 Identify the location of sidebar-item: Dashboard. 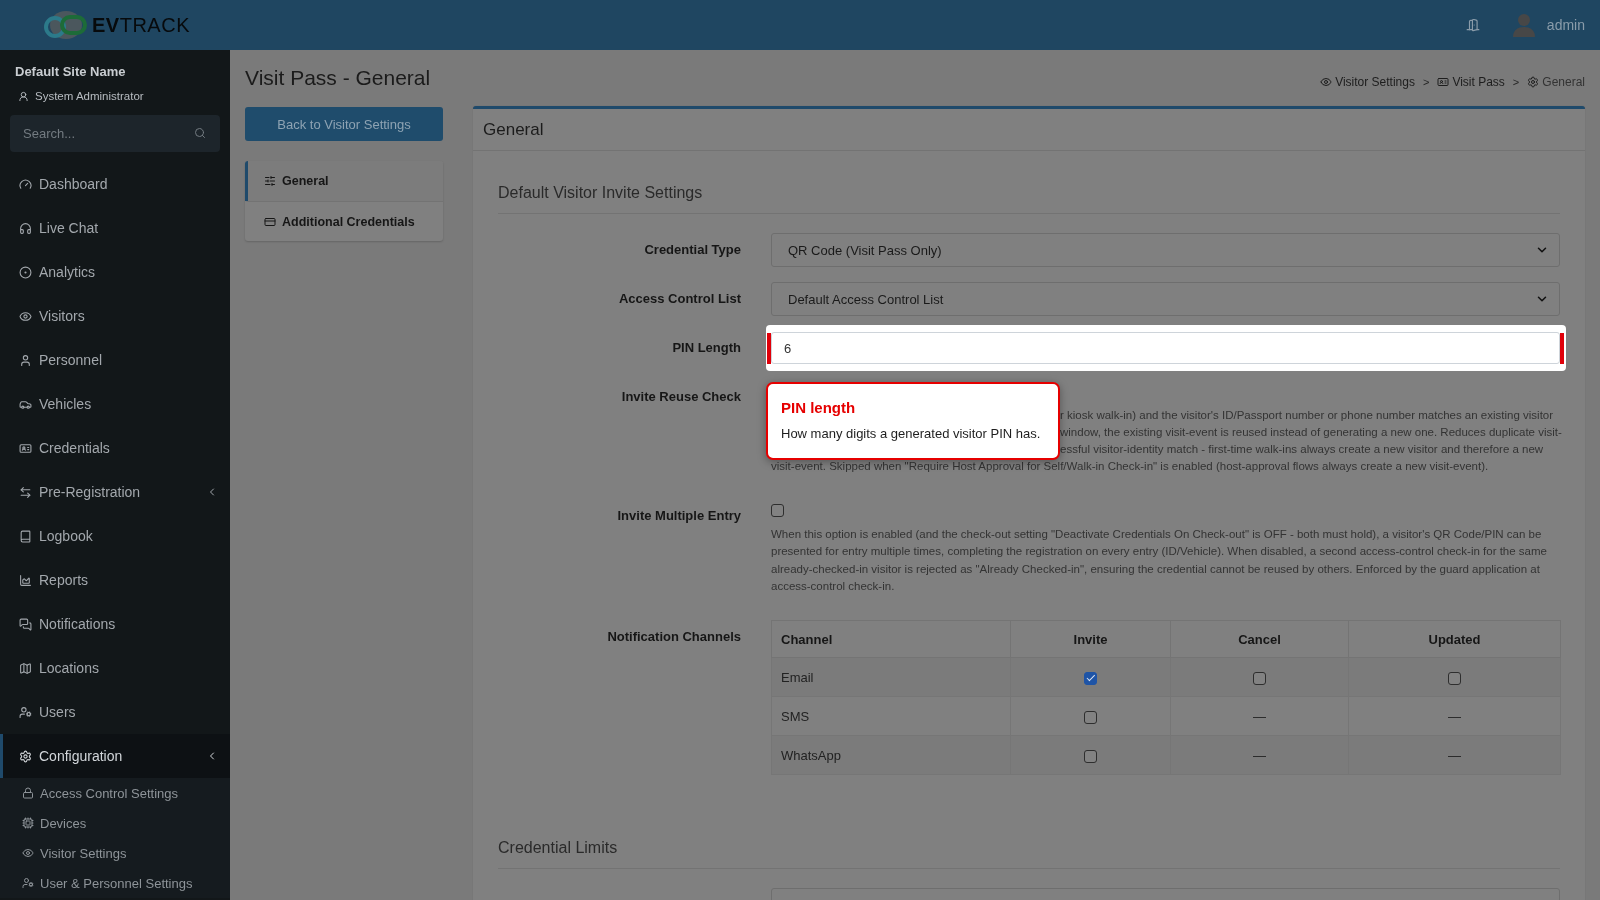
(115, 184).